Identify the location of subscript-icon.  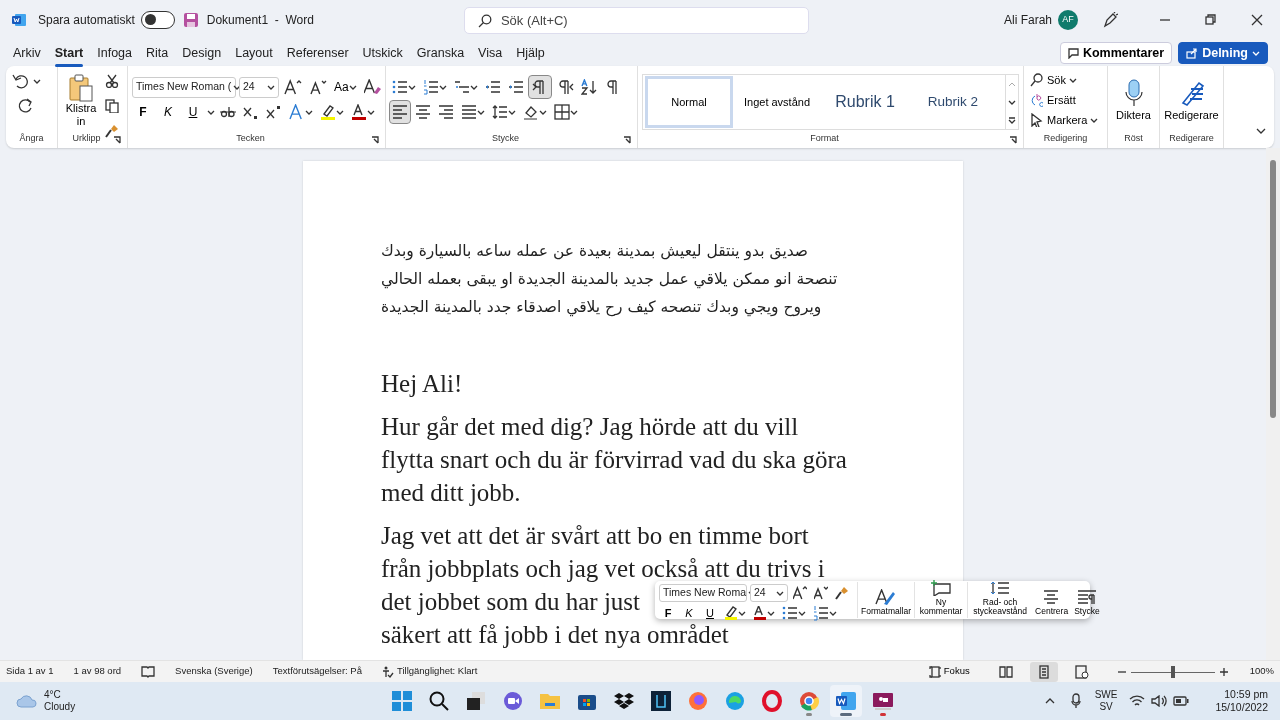
(251, 112).